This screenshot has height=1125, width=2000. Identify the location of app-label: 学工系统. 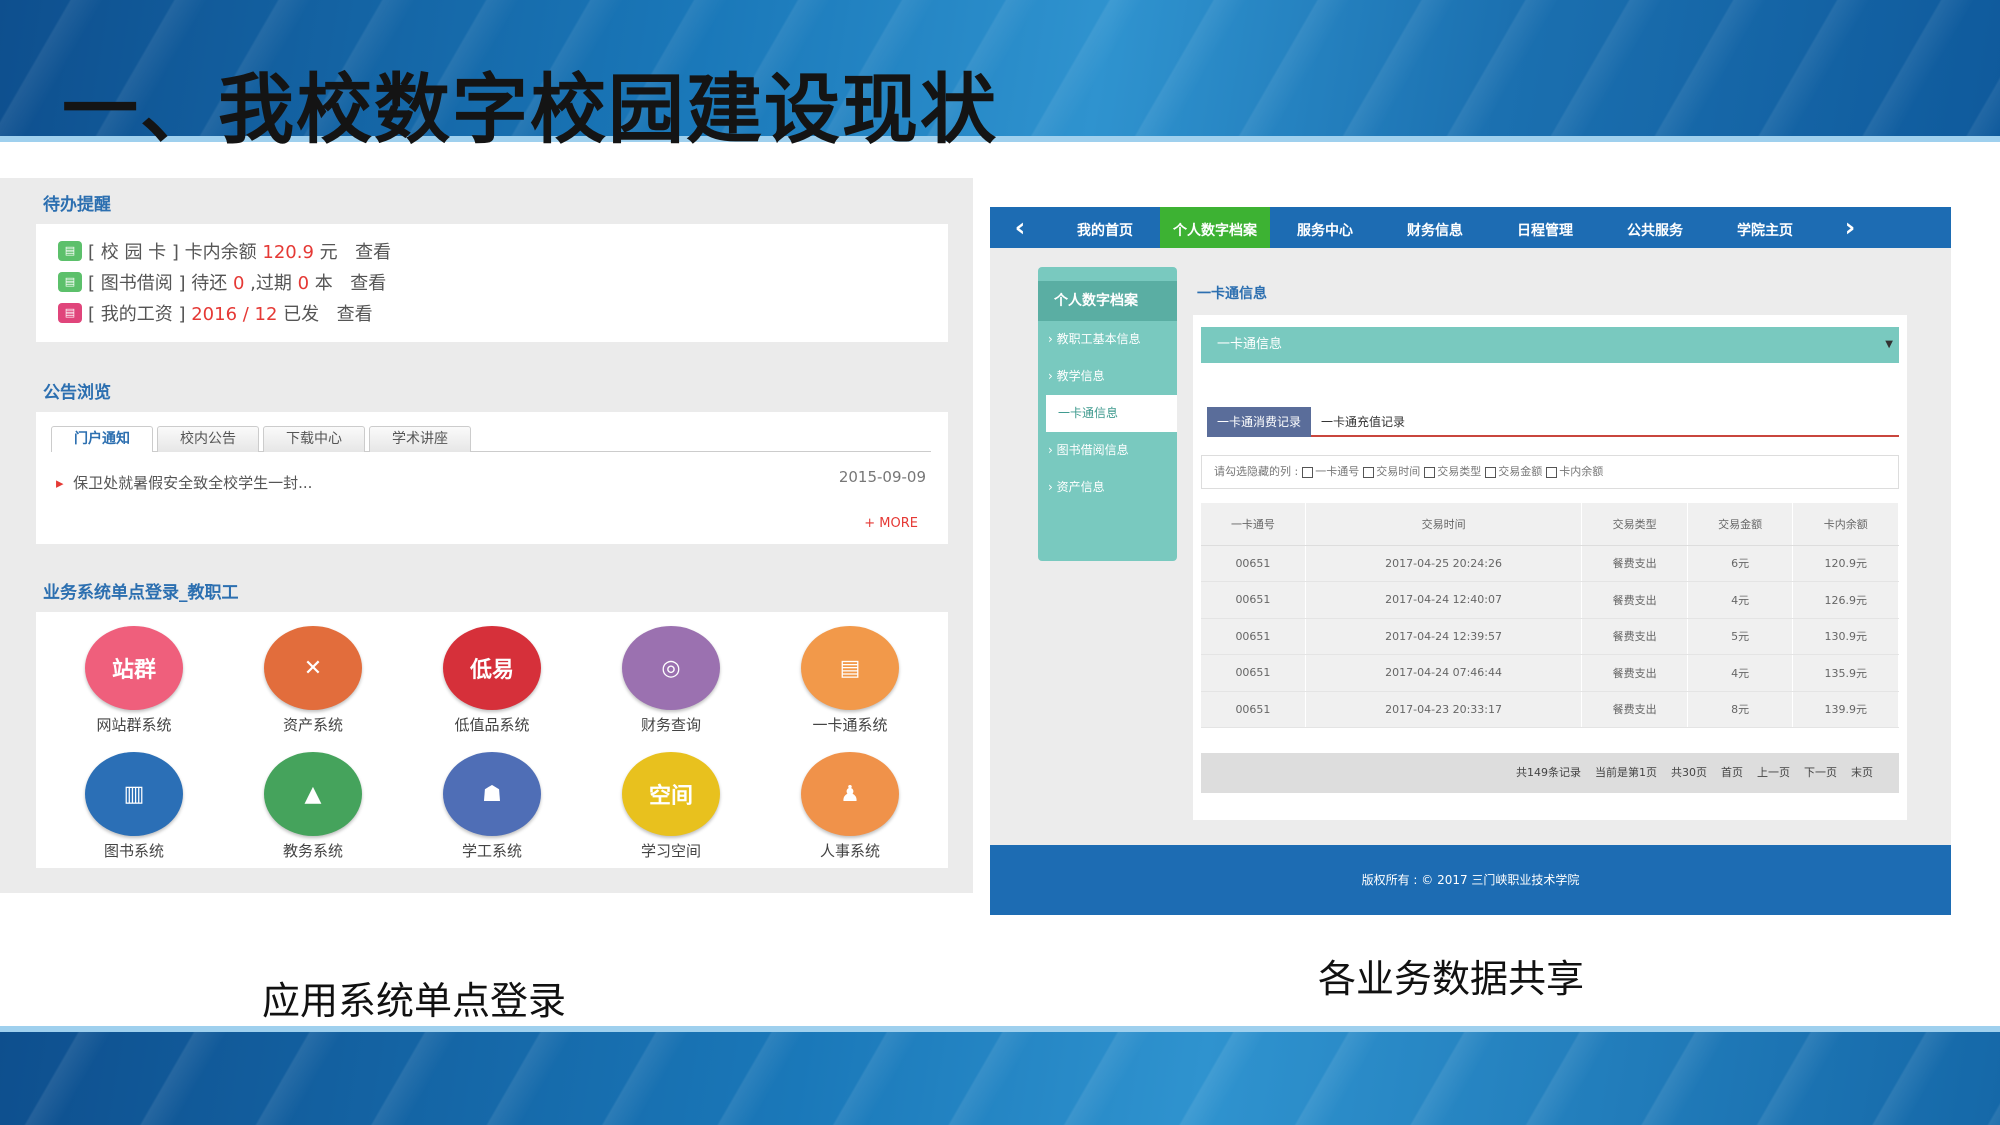
(491, 851).